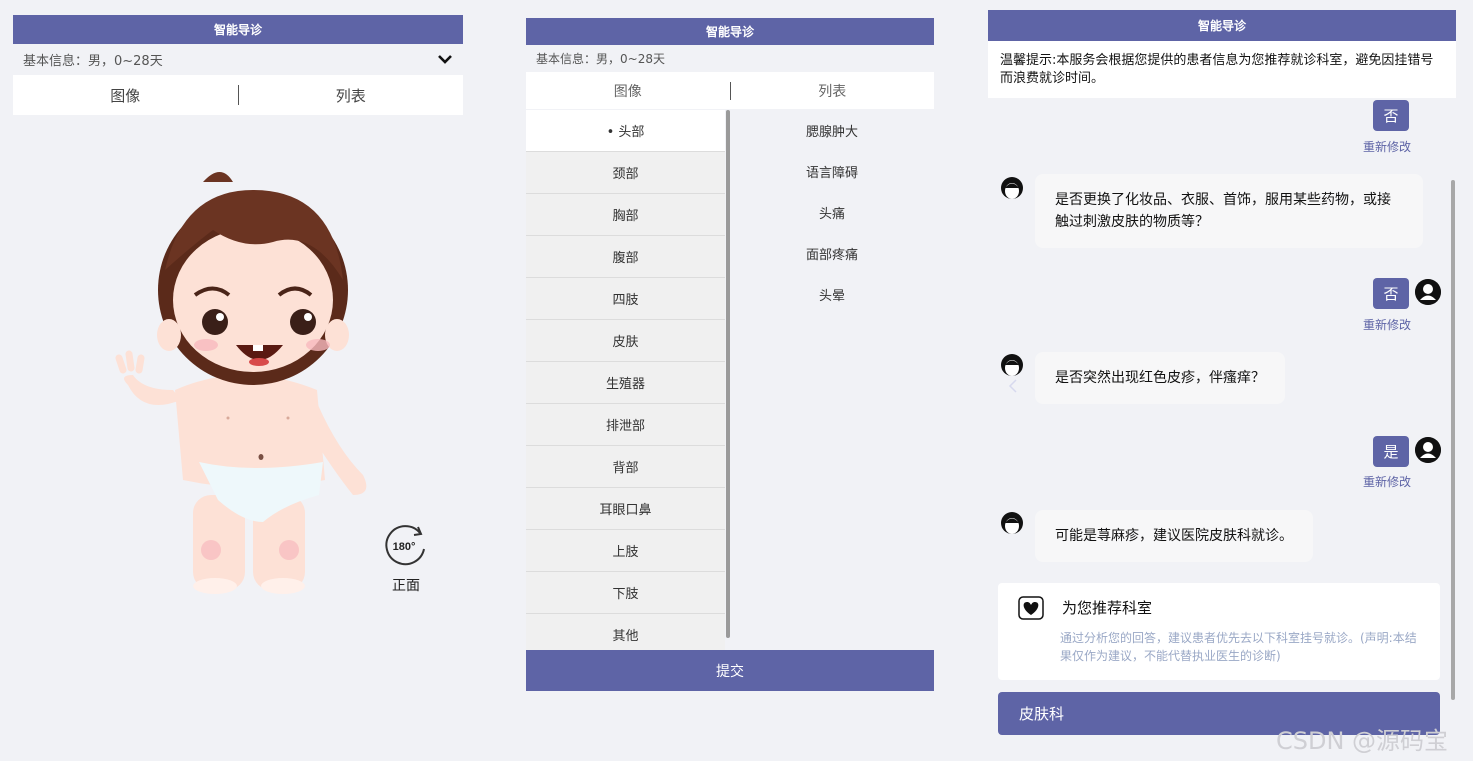  I want to click on body-part-item: 腹部, so click(625, 257).